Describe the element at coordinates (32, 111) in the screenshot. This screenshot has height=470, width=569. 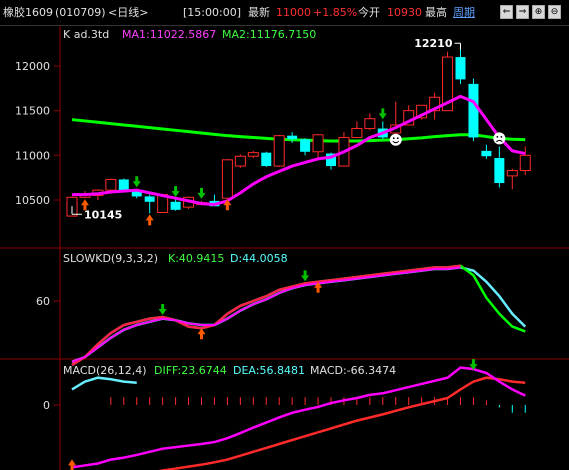
I see `price-tick-label: 11500` at that location.